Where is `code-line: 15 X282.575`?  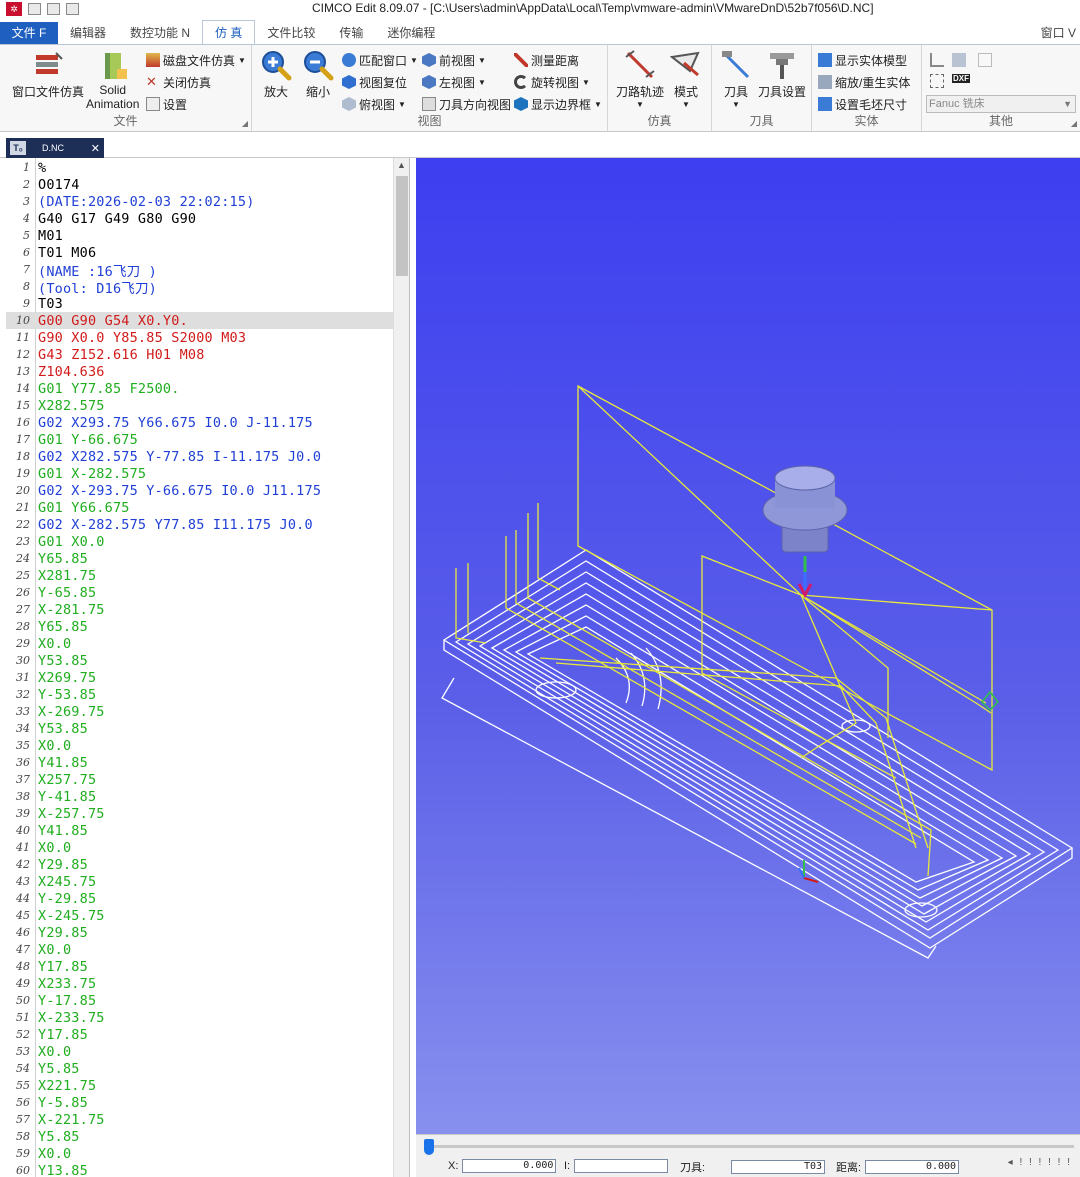 code-line: 15 X282.575 is located at coordinates (200, 405).